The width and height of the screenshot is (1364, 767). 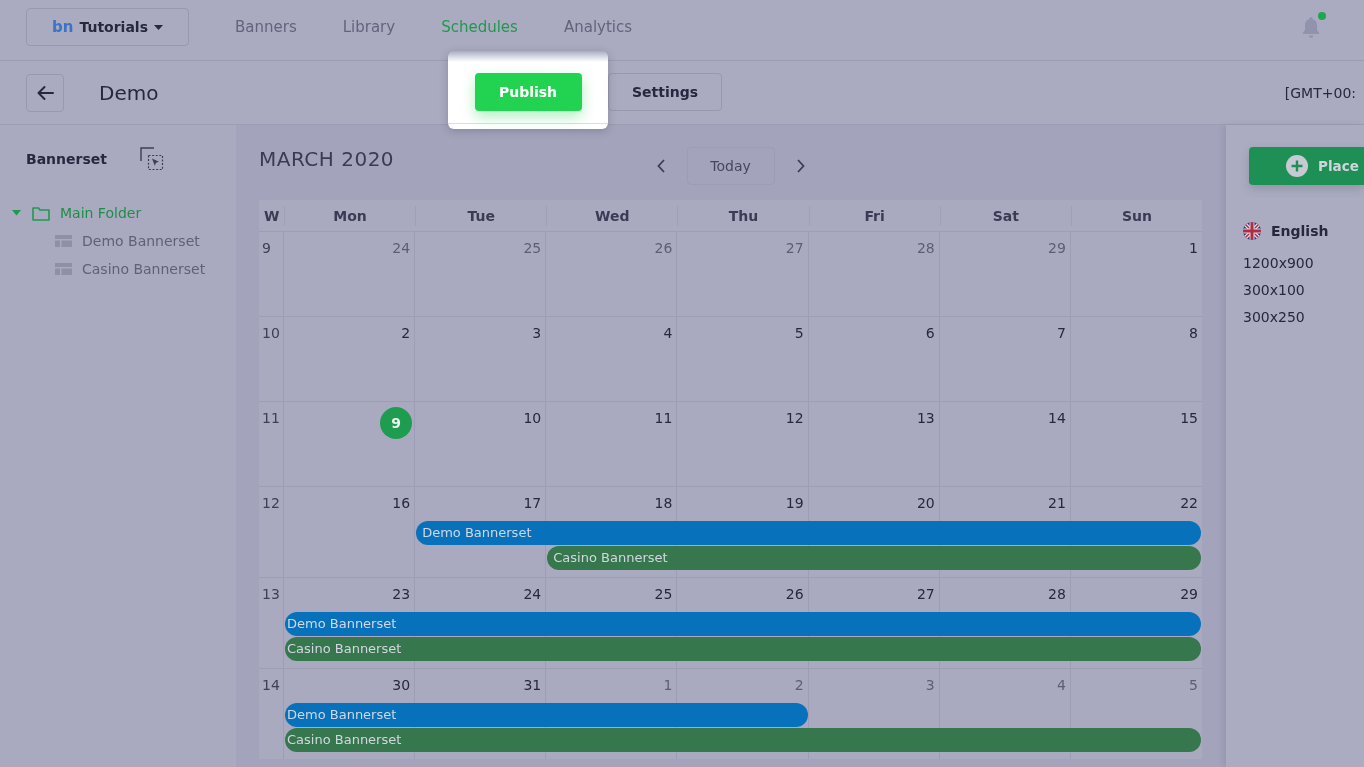 What do you see at coordinates (1297, 166) in the screenshot?
I see `plus-circle-icon` at bounding box center [1297, 166].